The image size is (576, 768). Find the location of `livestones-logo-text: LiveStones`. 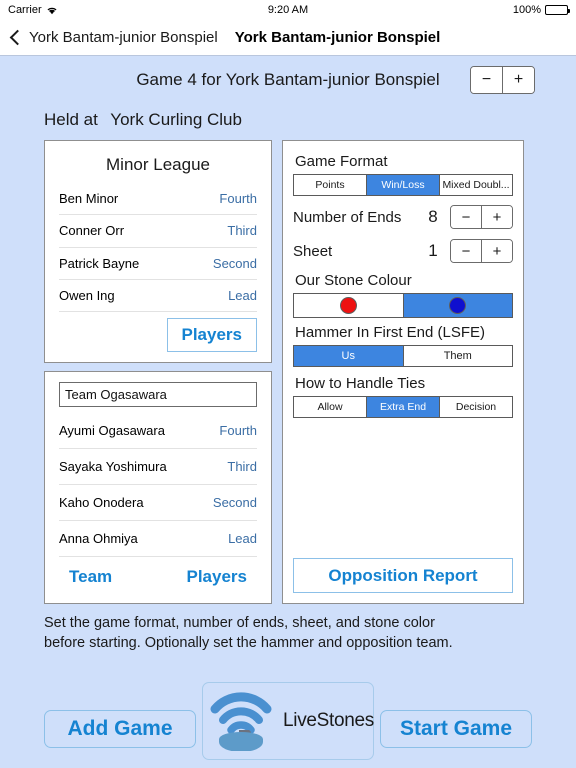

livestones-logo-text: LiveStones is located at coordinates (329, 720).